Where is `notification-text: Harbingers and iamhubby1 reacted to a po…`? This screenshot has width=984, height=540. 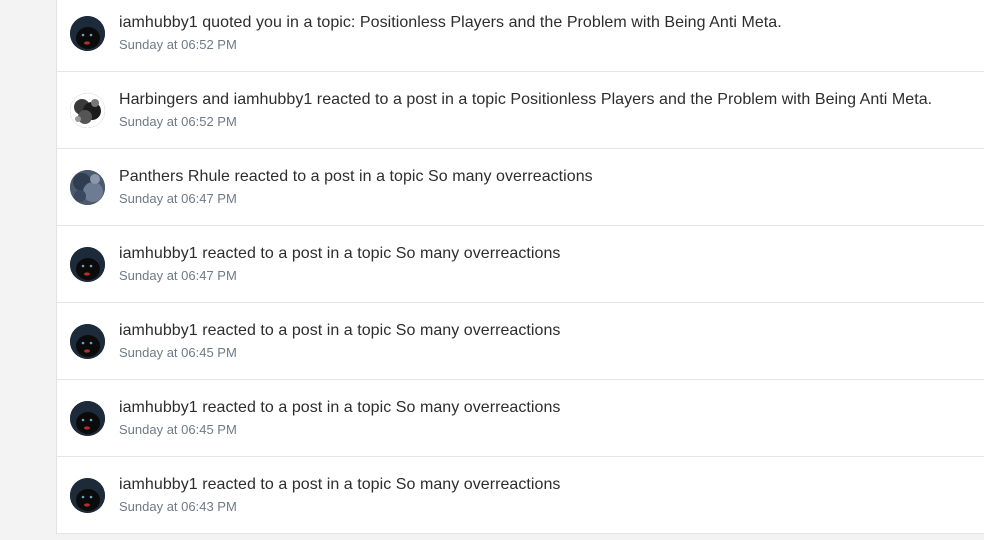
notification-text: Harbingers and iamhubby1 reacted to a po… is located at coordinates (525, 100).